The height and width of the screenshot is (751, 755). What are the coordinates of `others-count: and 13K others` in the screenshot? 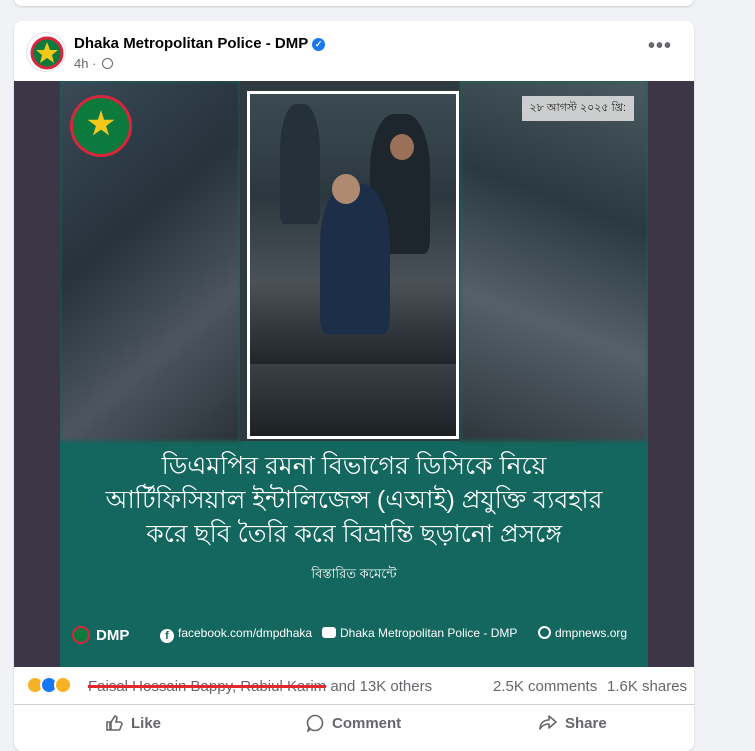 It's located at (379, 686).